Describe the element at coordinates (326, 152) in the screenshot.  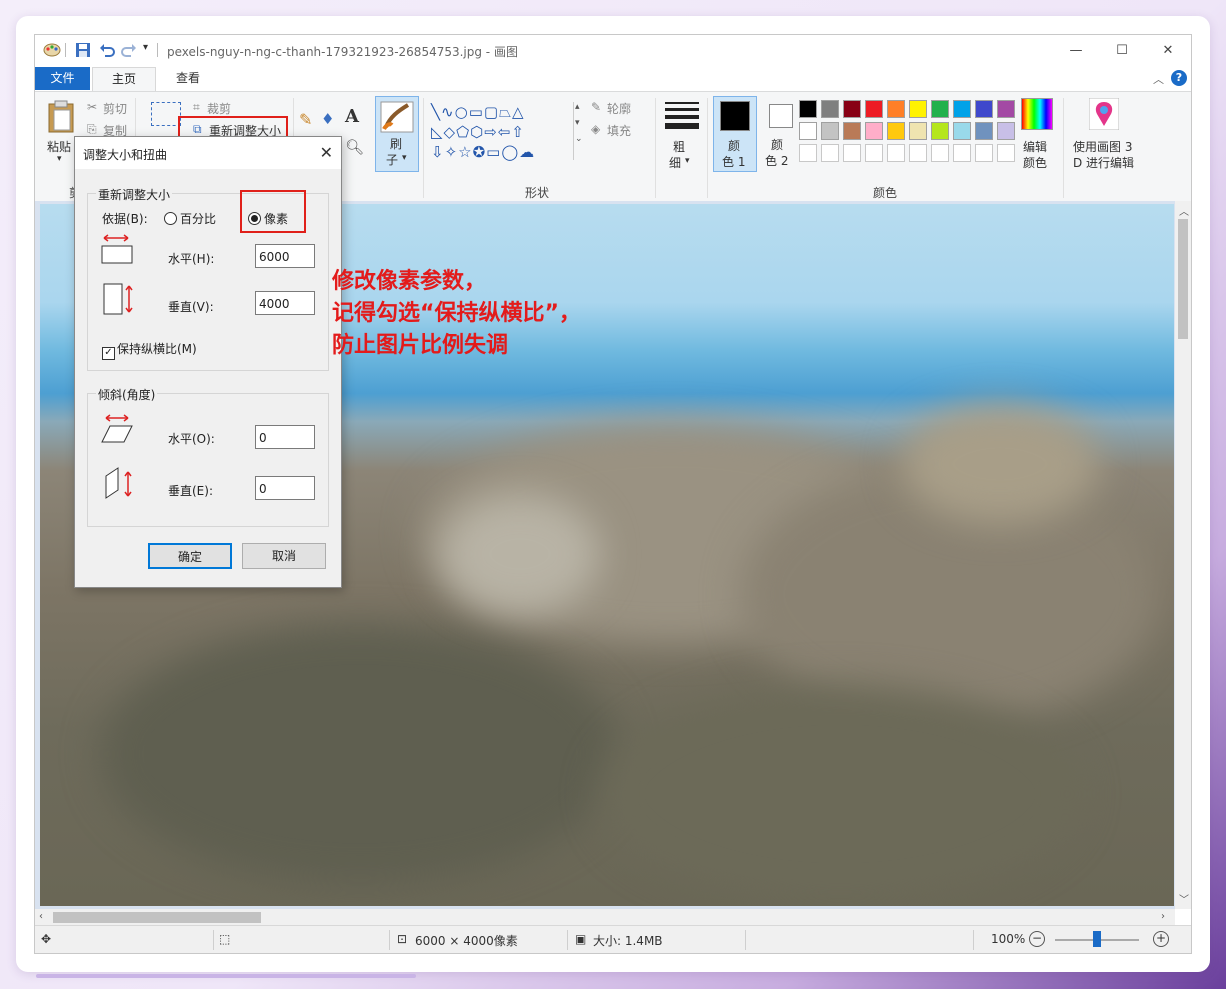
I see `dialog-close-icon: ✕` at that location.